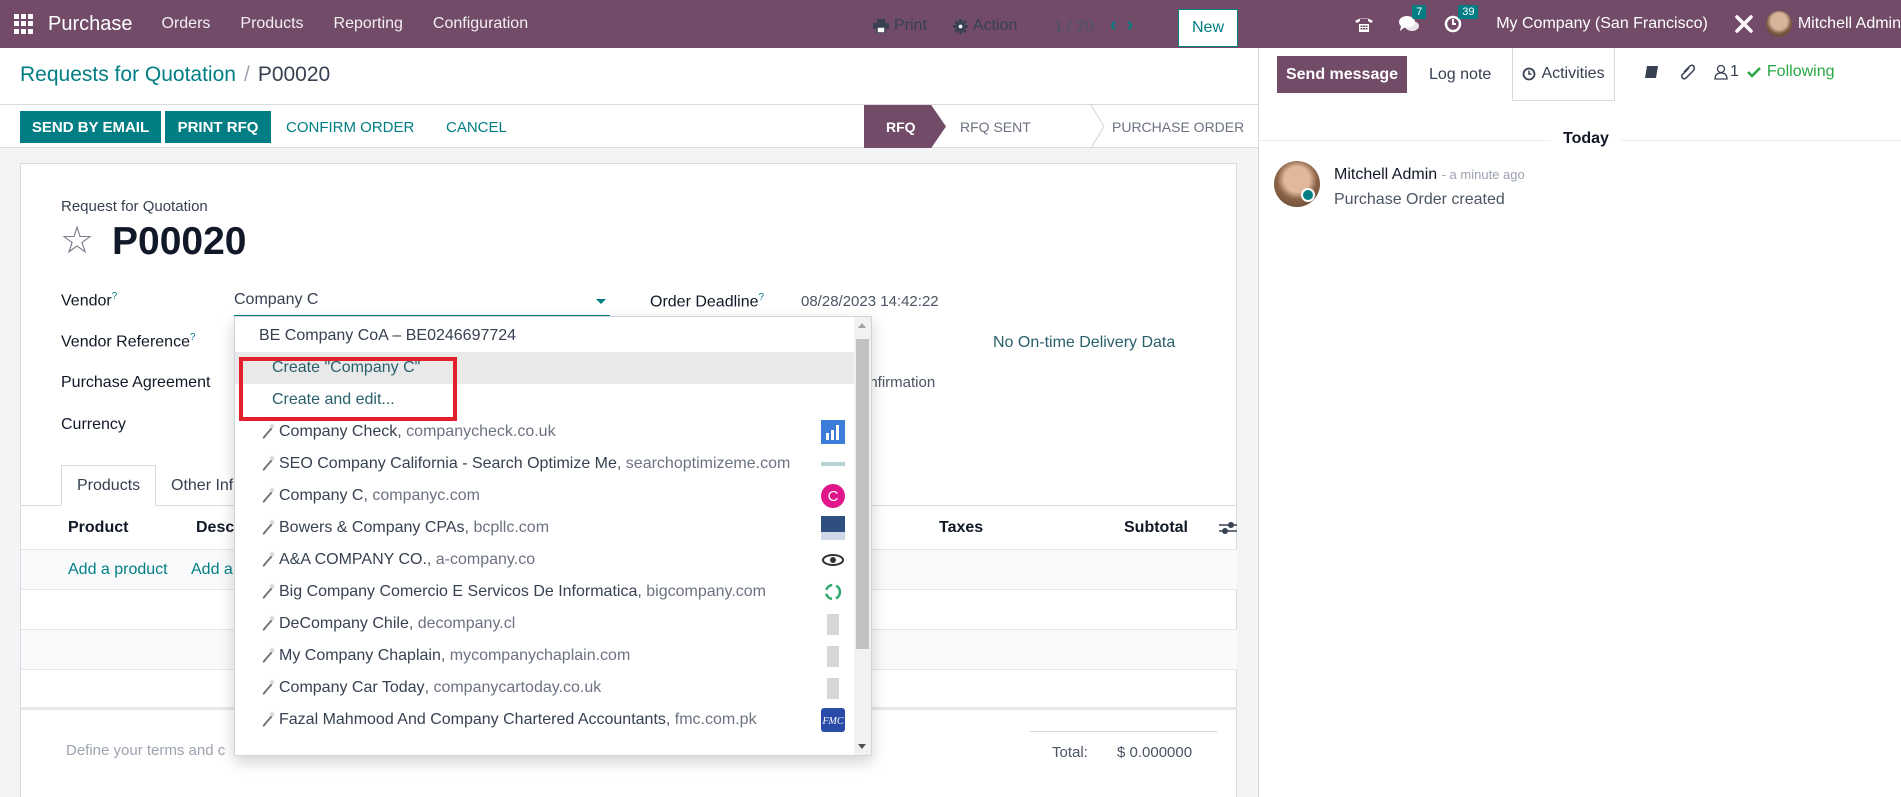 This screenshot has width=1901, height=797. Describe the element at coordinates (545, 688) in the screenshot. I see `suggestion-item: Company Car Today, companycartoday.co.uk` at that location.